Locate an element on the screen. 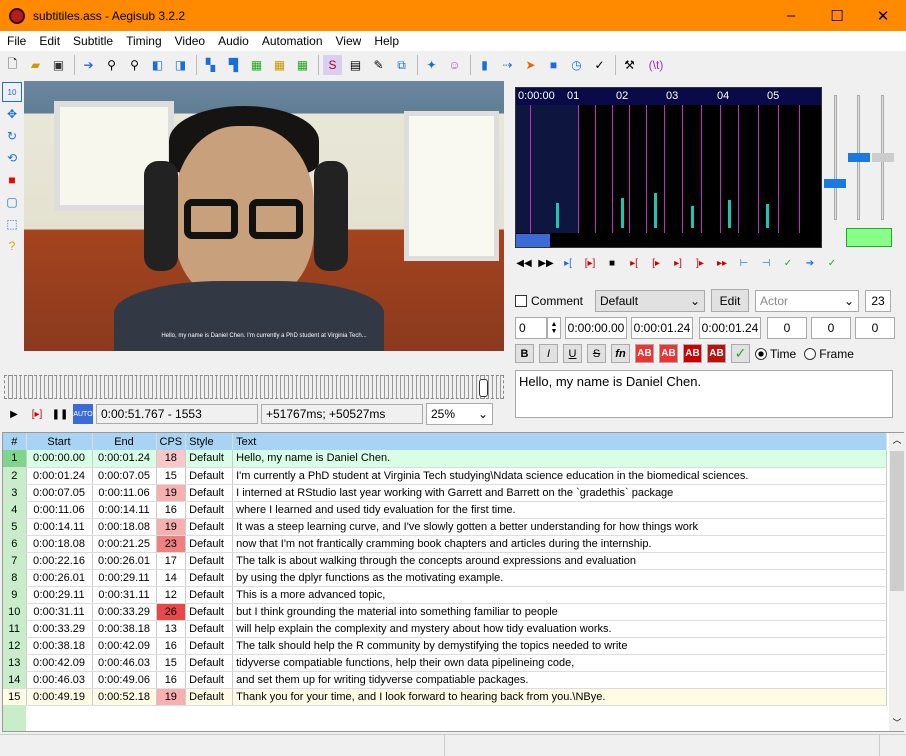 The width and height of the screenshot is (906, 756). secondary-color-button: AB is located at coordinates (668, 353).